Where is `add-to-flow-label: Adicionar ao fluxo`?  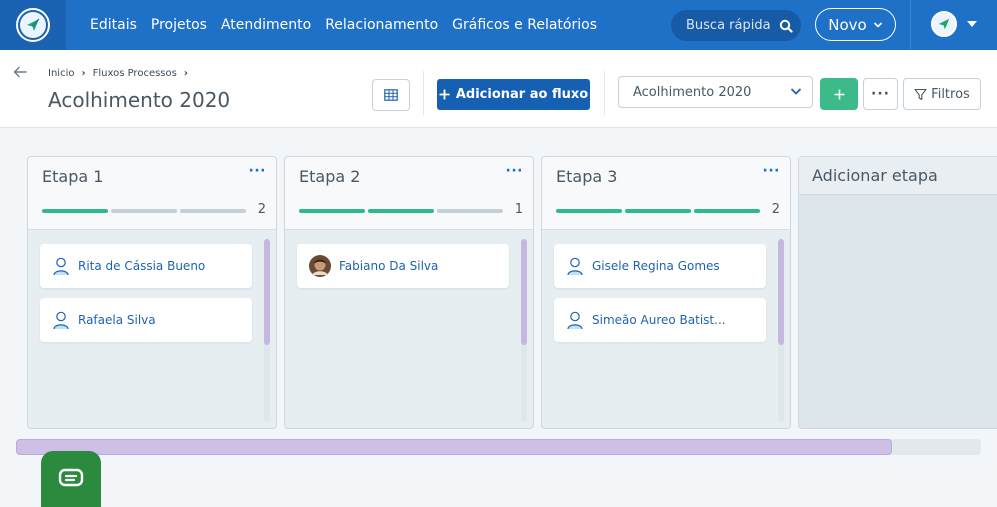 add-to-flow-label: Adicionar ao fluxo is located at coordinates (522, 94).